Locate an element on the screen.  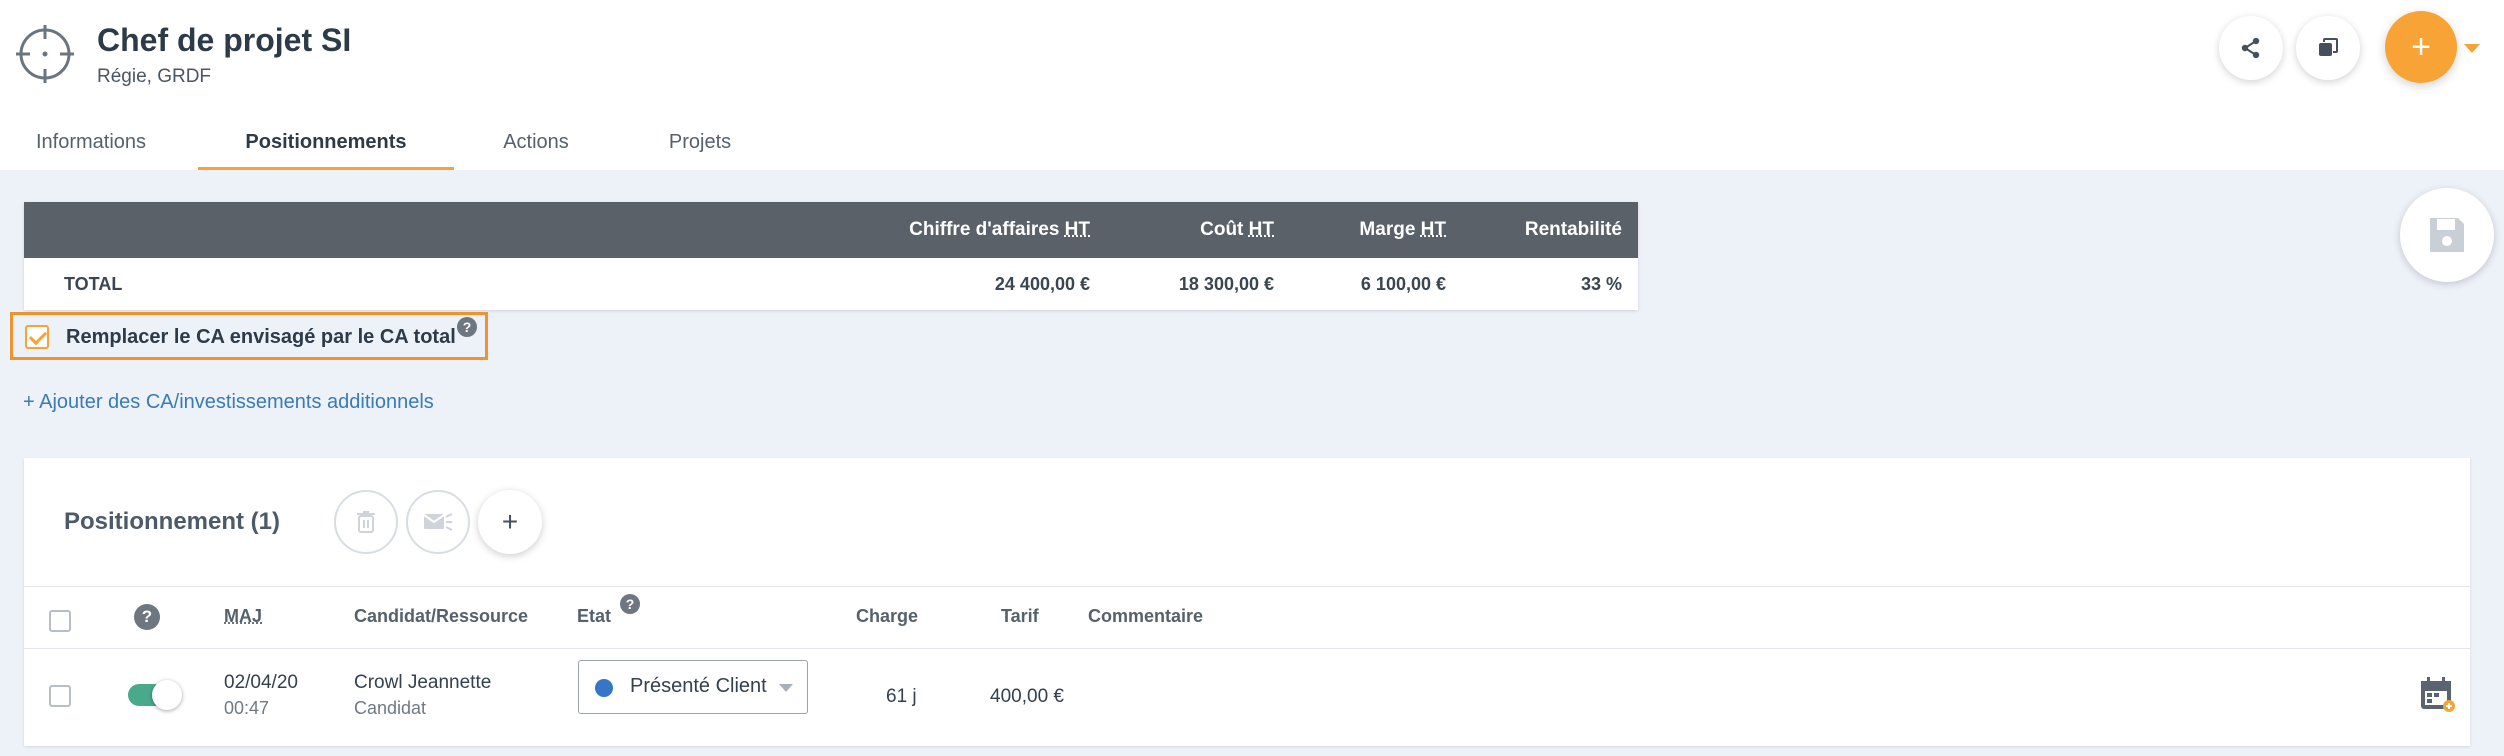
col-marge: Marge HT is located at coordinates (1402, 229).